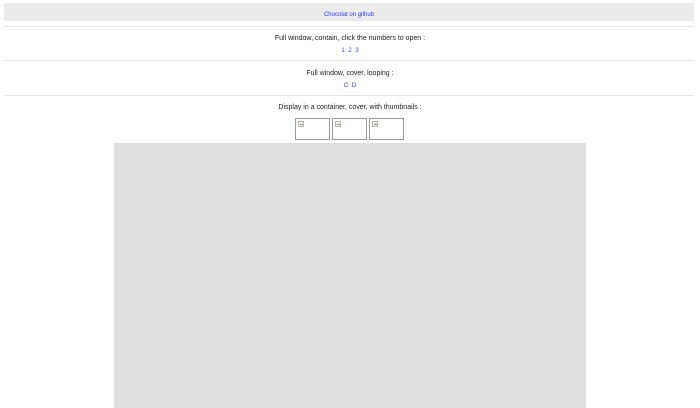  What do you see at coordinates (354, 86) in the screenshot?
I see `open-link-d: D` at bounding box center [354, 86].